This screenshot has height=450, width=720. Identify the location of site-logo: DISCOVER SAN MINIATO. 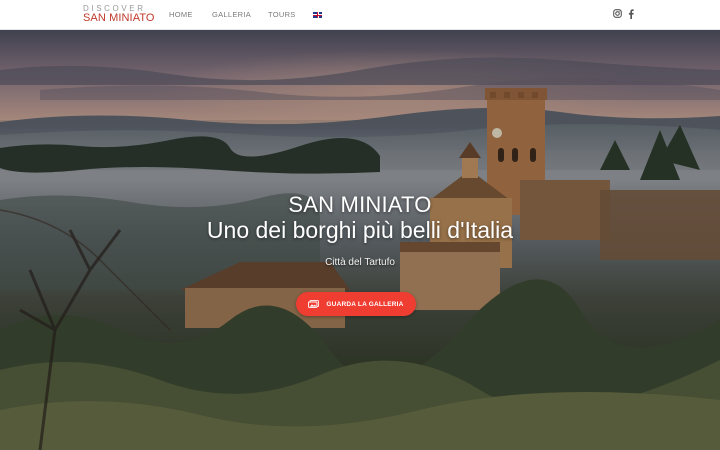
(119, 14).